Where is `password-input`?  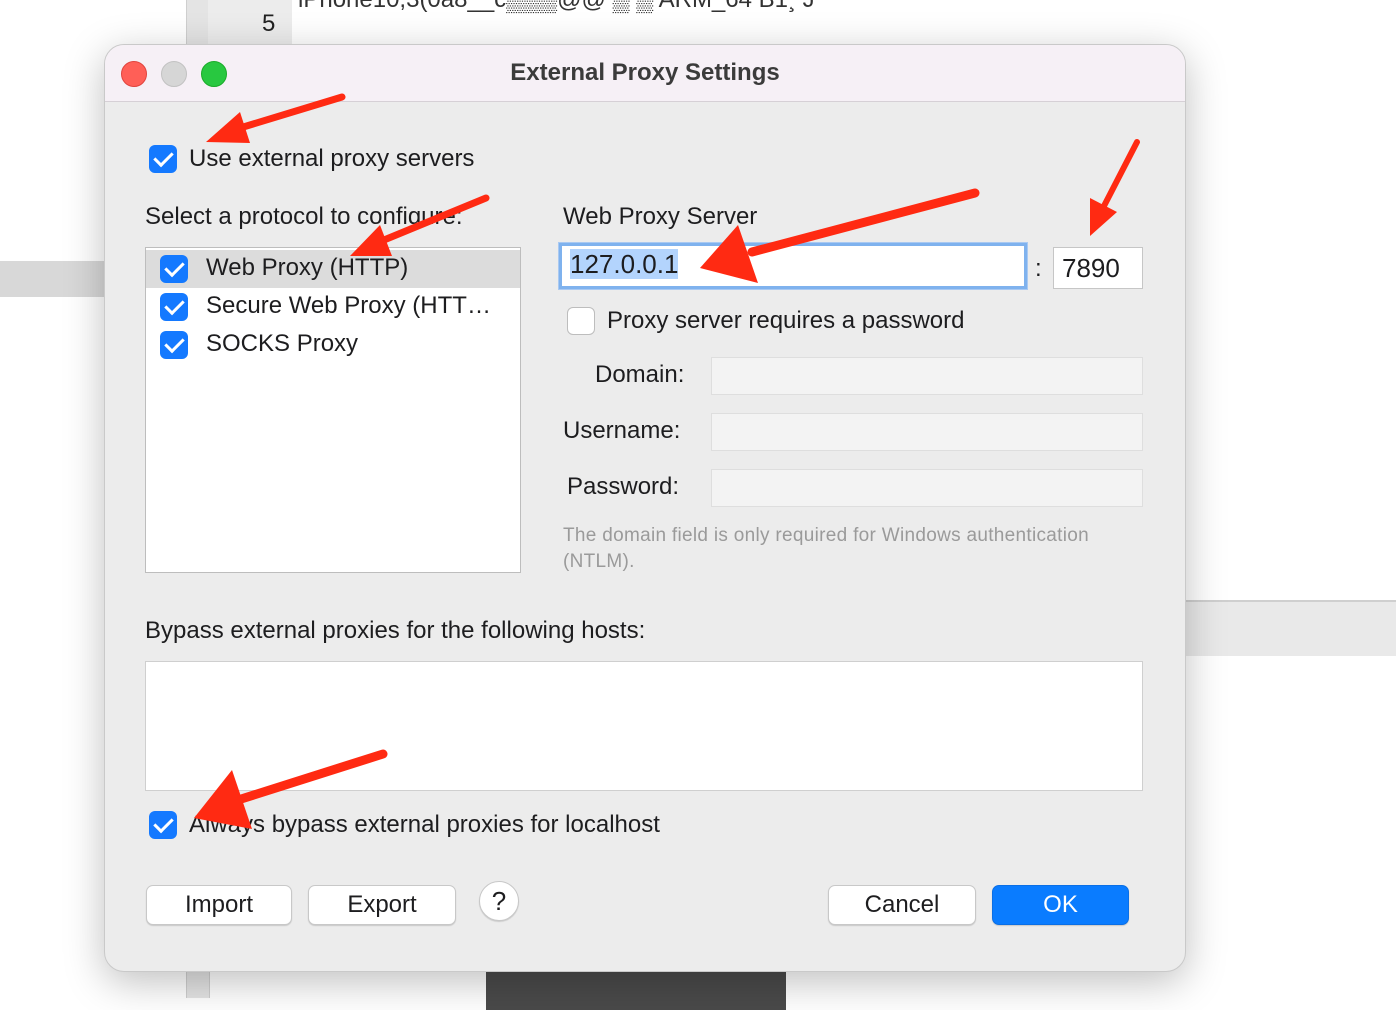 password-input is located at coordinates (927, 488).